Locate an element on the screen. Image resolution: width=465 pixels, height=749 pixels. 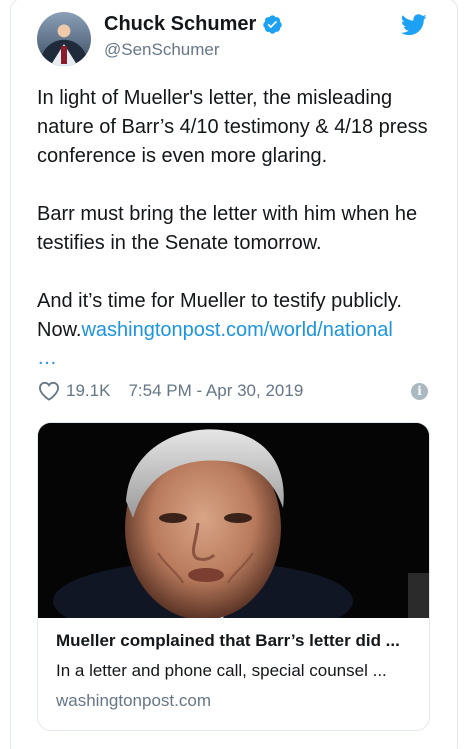
tweet-link: washingtonpost.com/world/national is located at coordinates (236, 330).